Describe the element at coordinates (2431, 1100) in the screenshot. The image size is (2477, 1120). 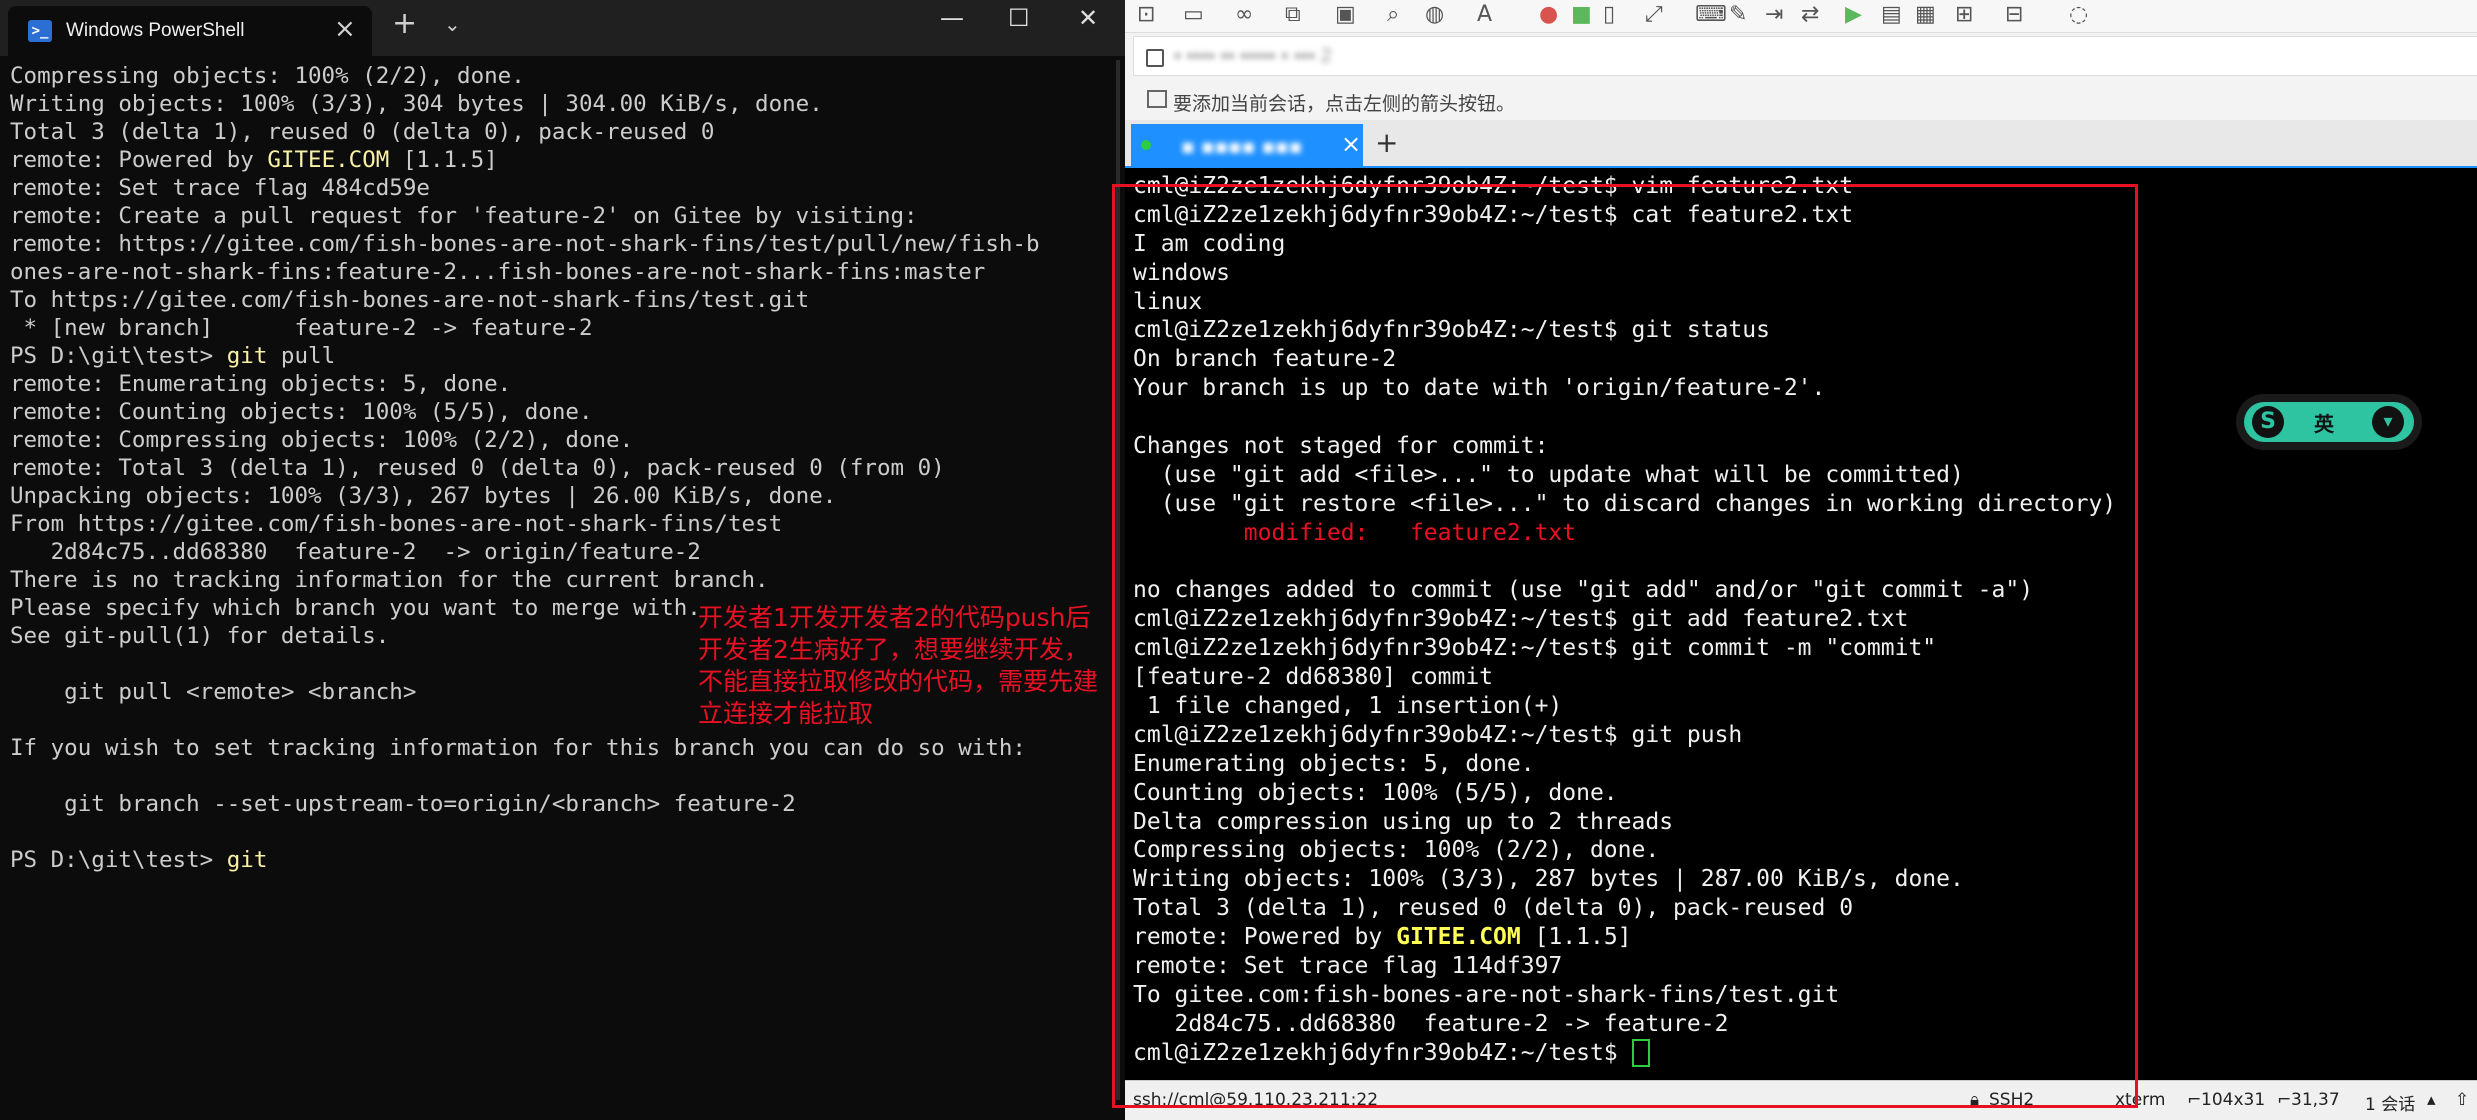
I see `caret-up-icon: ▴` at that location.